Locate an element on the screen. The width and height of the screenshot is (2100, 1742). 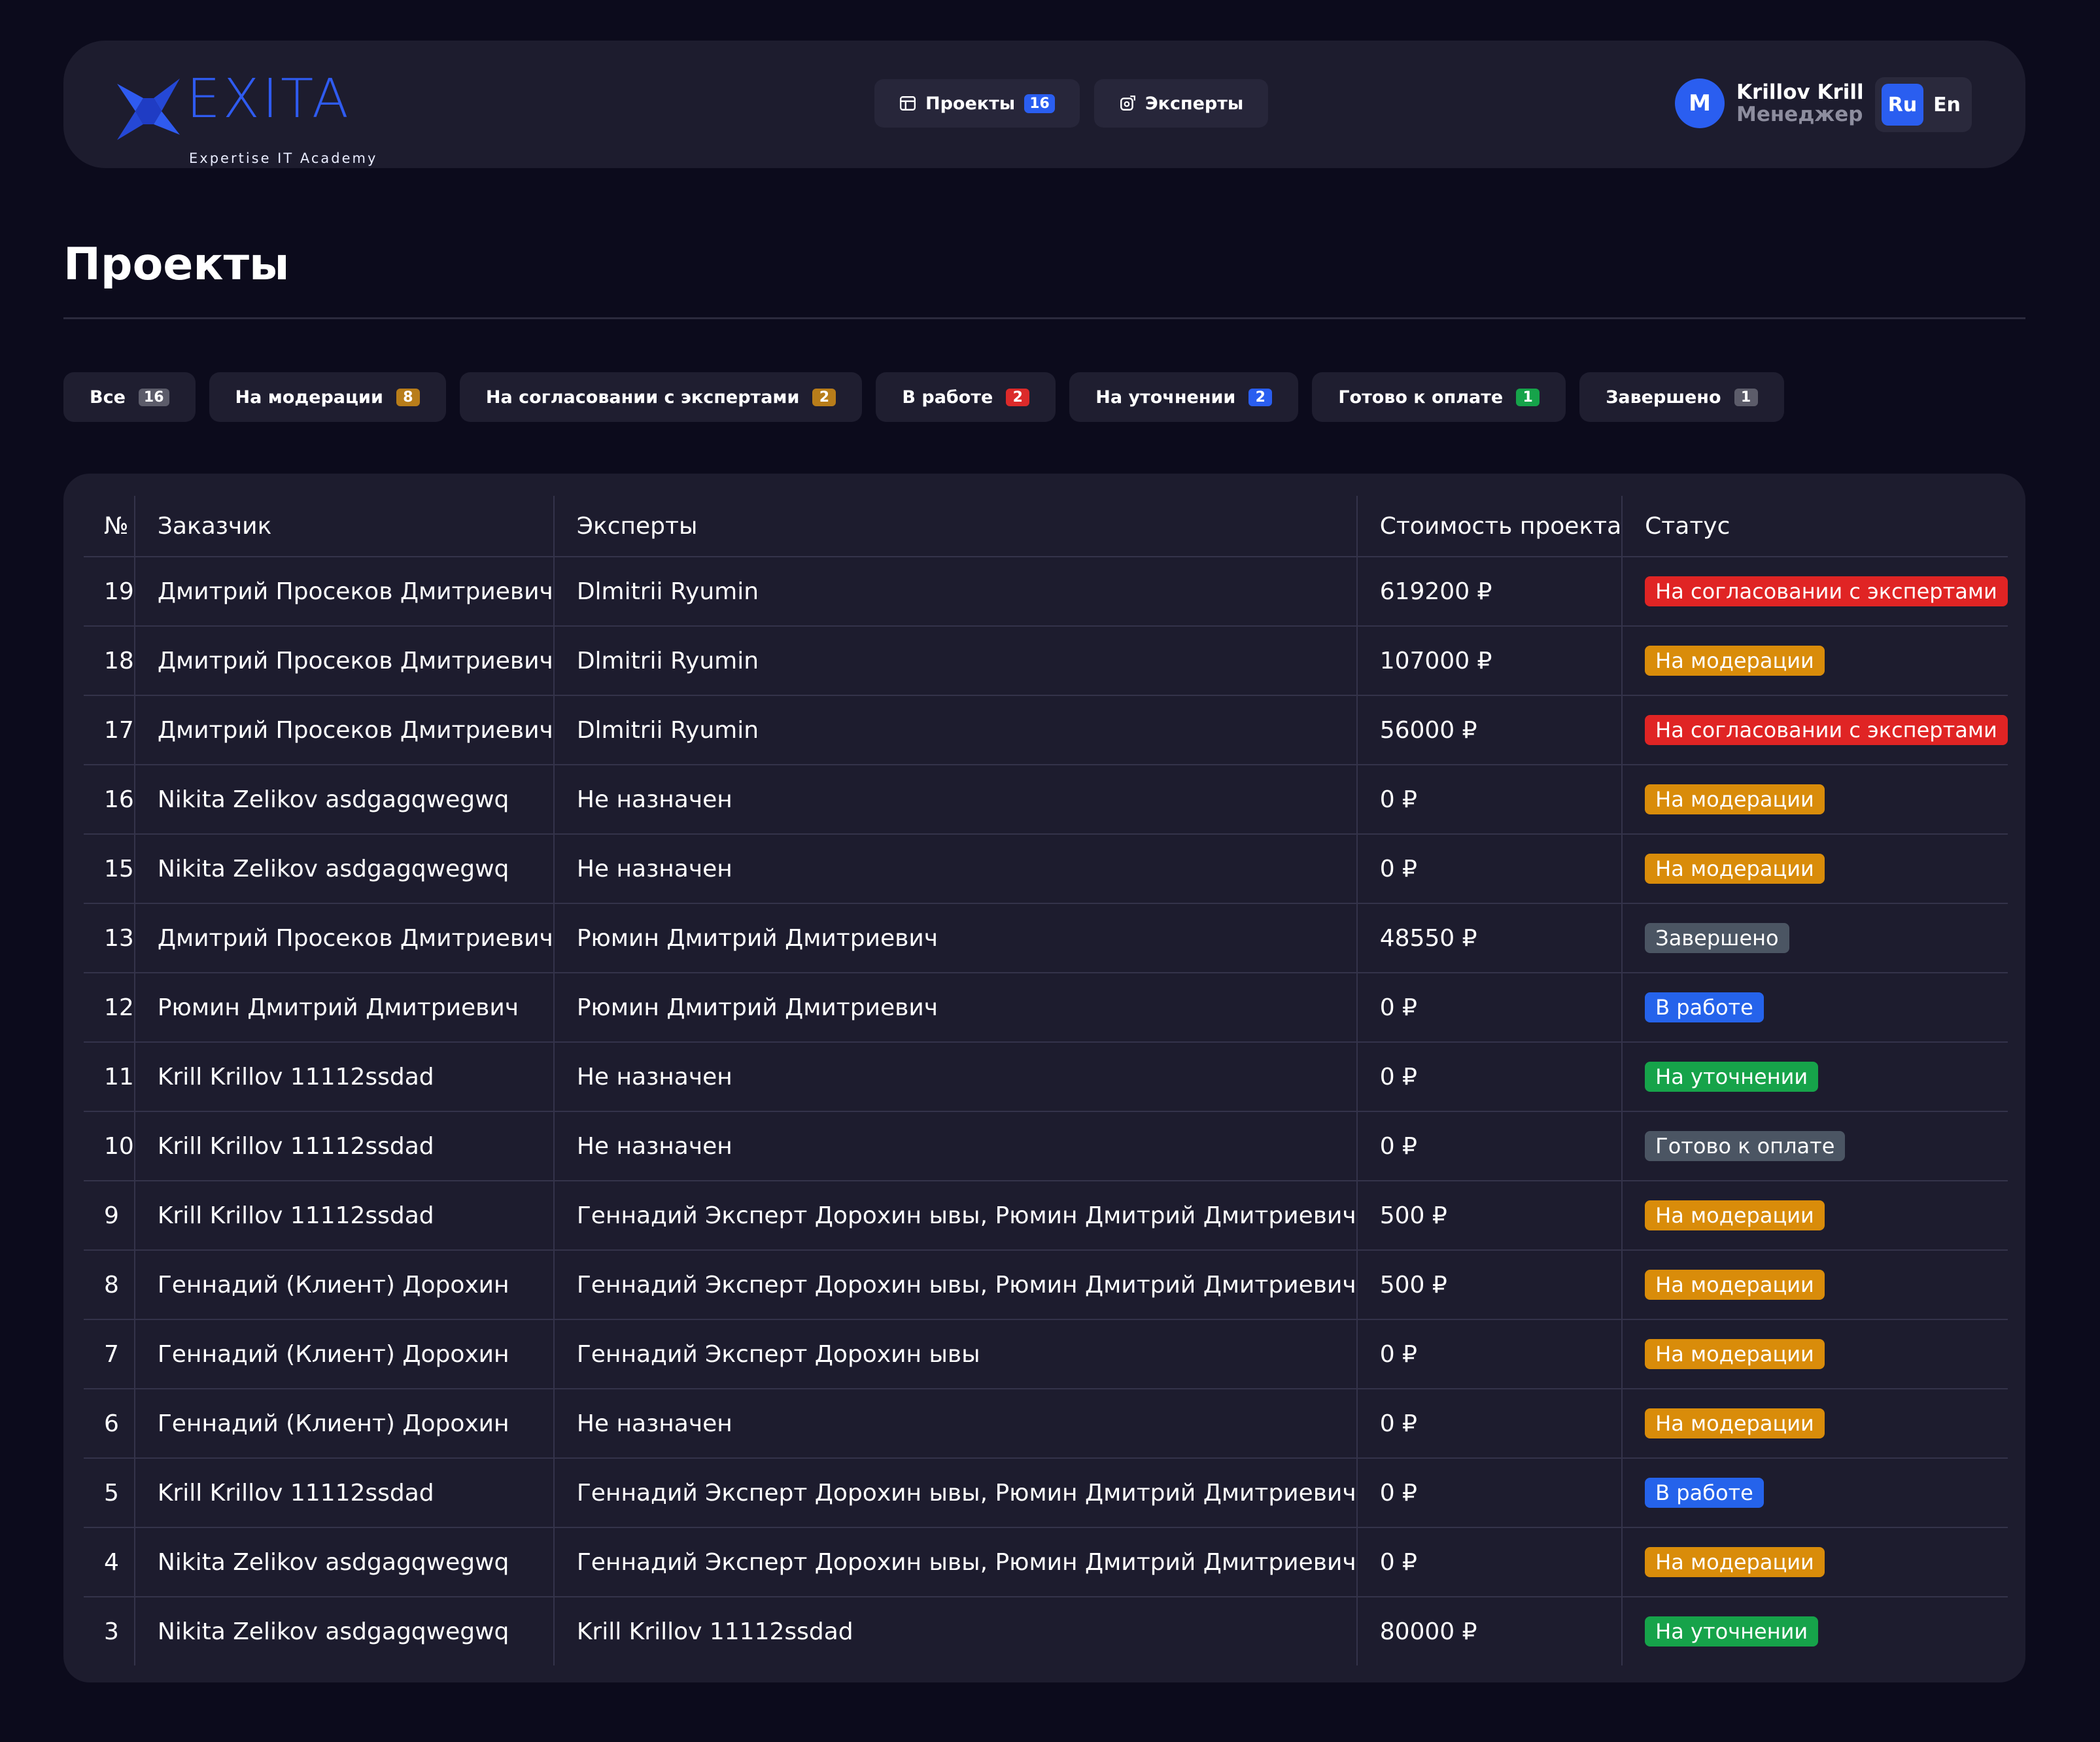
user-profile: M Krillov Krill Менеджер is located at coordinates (1769, 103).